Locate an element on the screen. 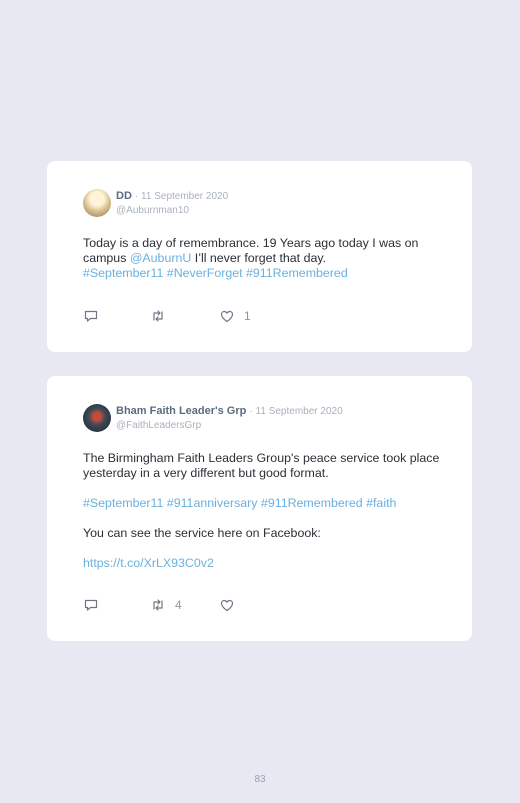  retweet-button: 4 is located at coordinates (166, 605).